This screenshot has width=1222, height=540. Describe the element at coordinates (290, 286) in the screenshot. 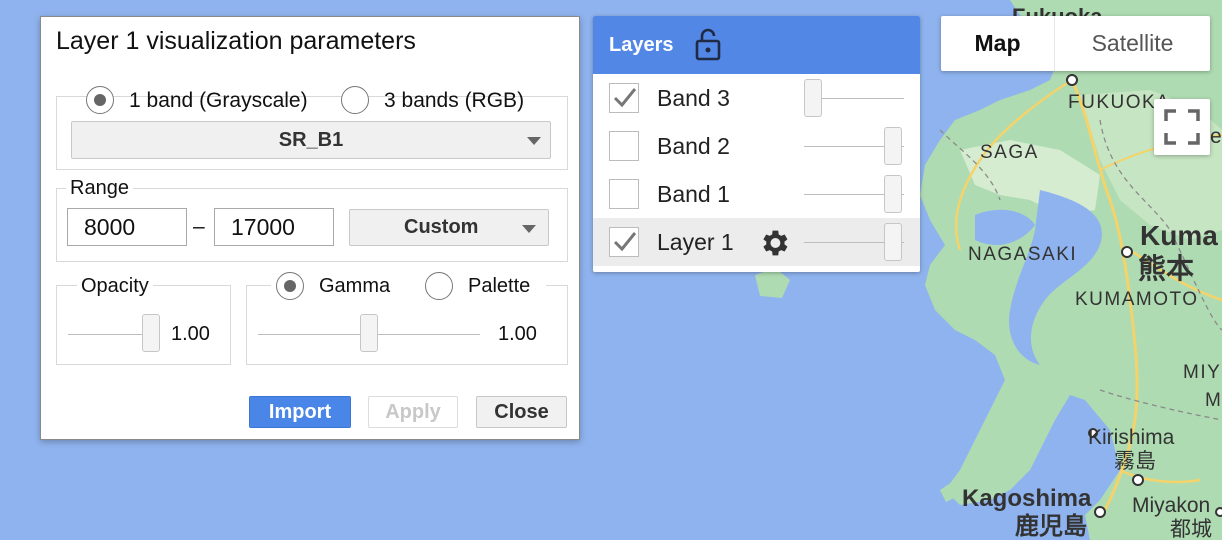

I see `radio-gamma` at that location.